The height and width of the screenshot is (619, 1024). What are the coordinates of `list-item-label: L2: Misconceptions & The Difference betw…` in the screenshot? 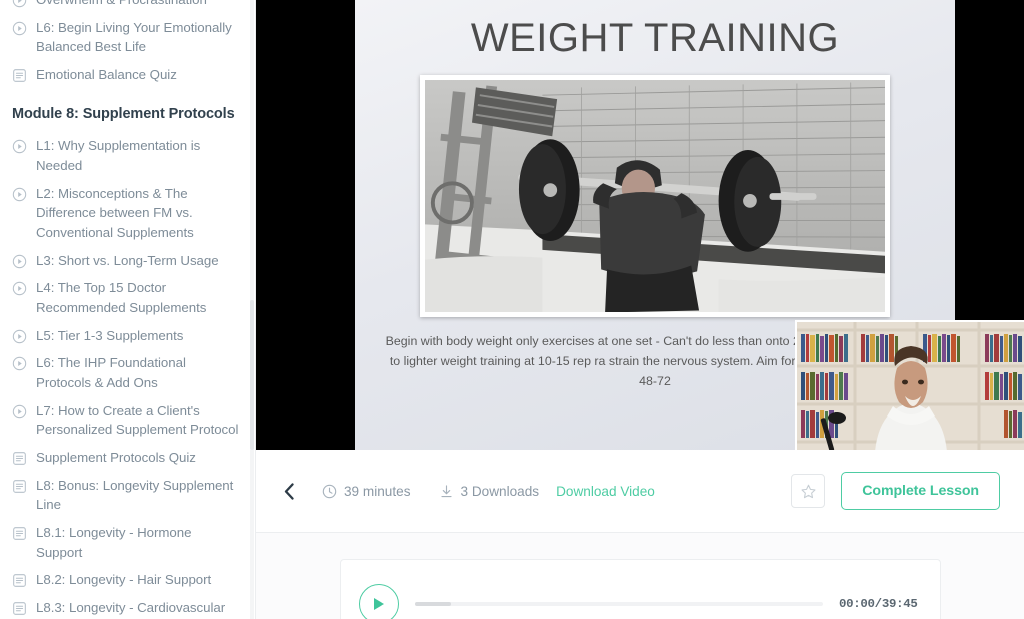 It's located at (115, 212).